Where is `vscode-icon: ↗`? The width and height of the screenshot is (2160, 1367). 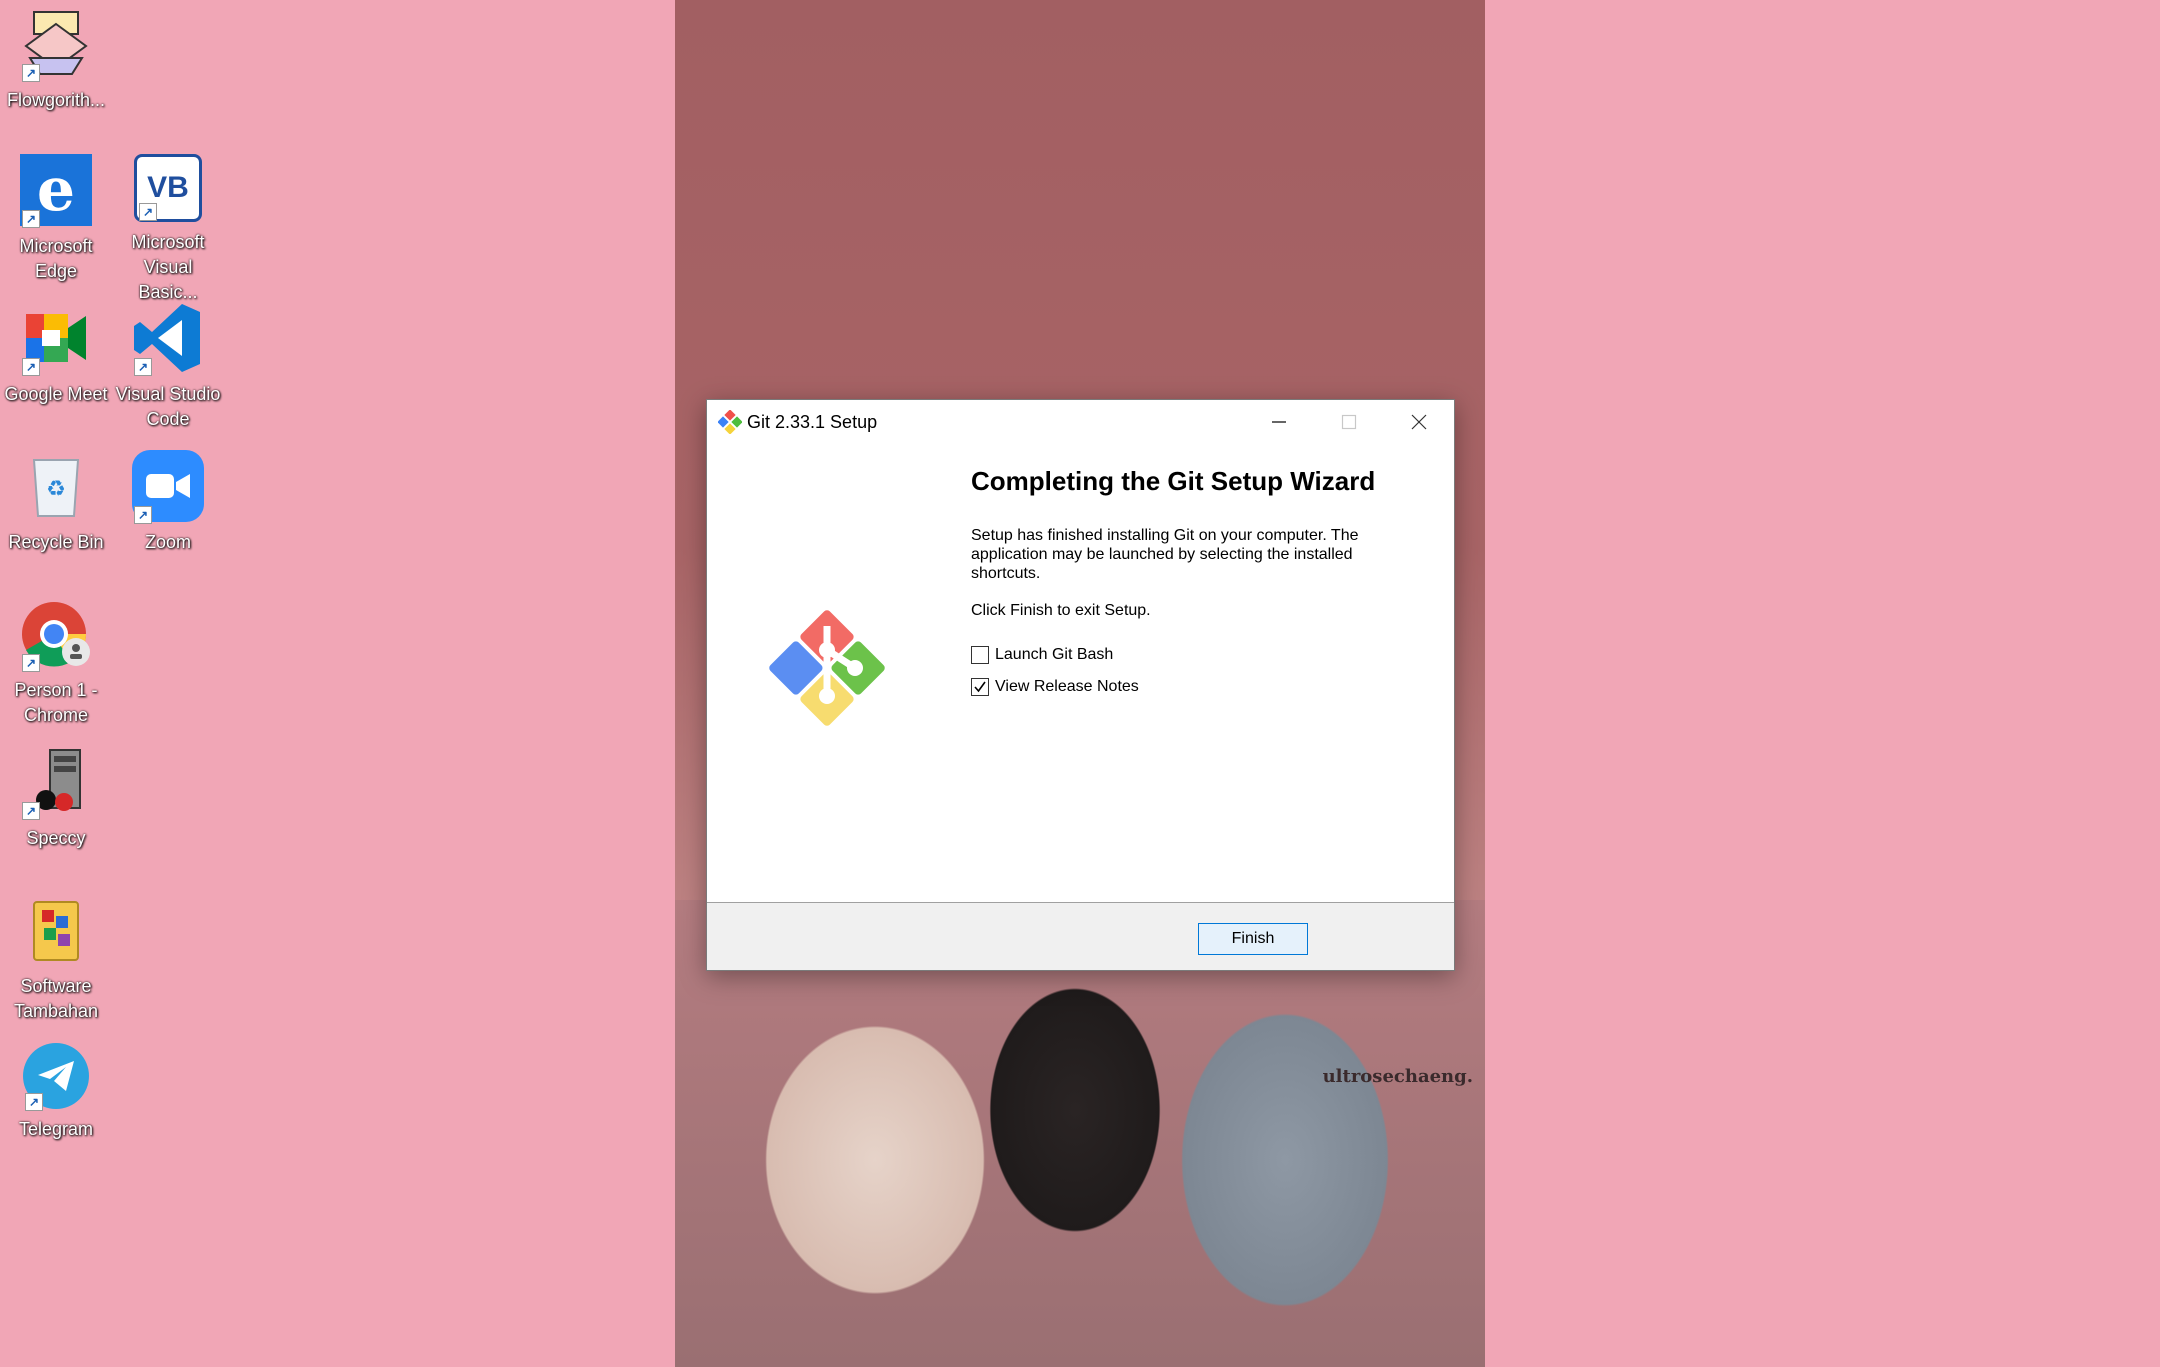 vscode-icon: ↗ is located at coordinates (168, 339).